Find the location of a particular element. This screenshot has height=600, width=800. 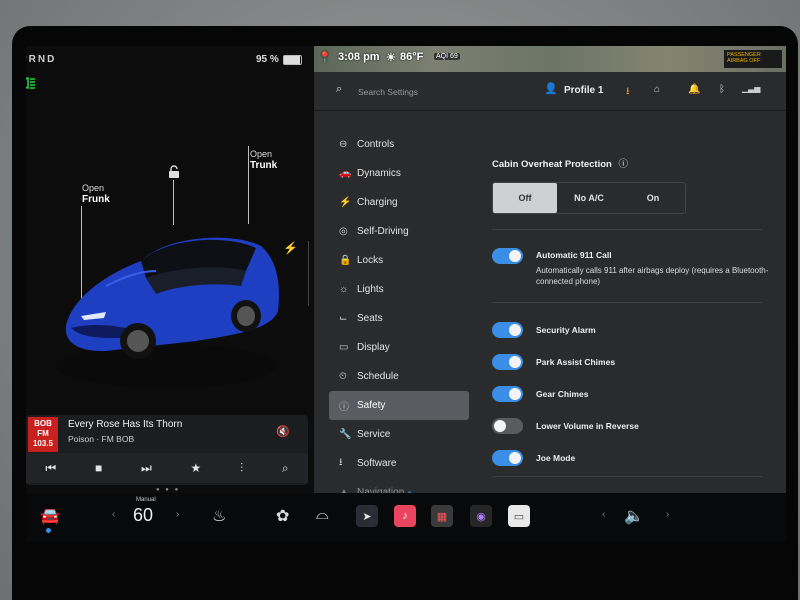

volume-icon: 🔈 is located at coordinates (634, 516).